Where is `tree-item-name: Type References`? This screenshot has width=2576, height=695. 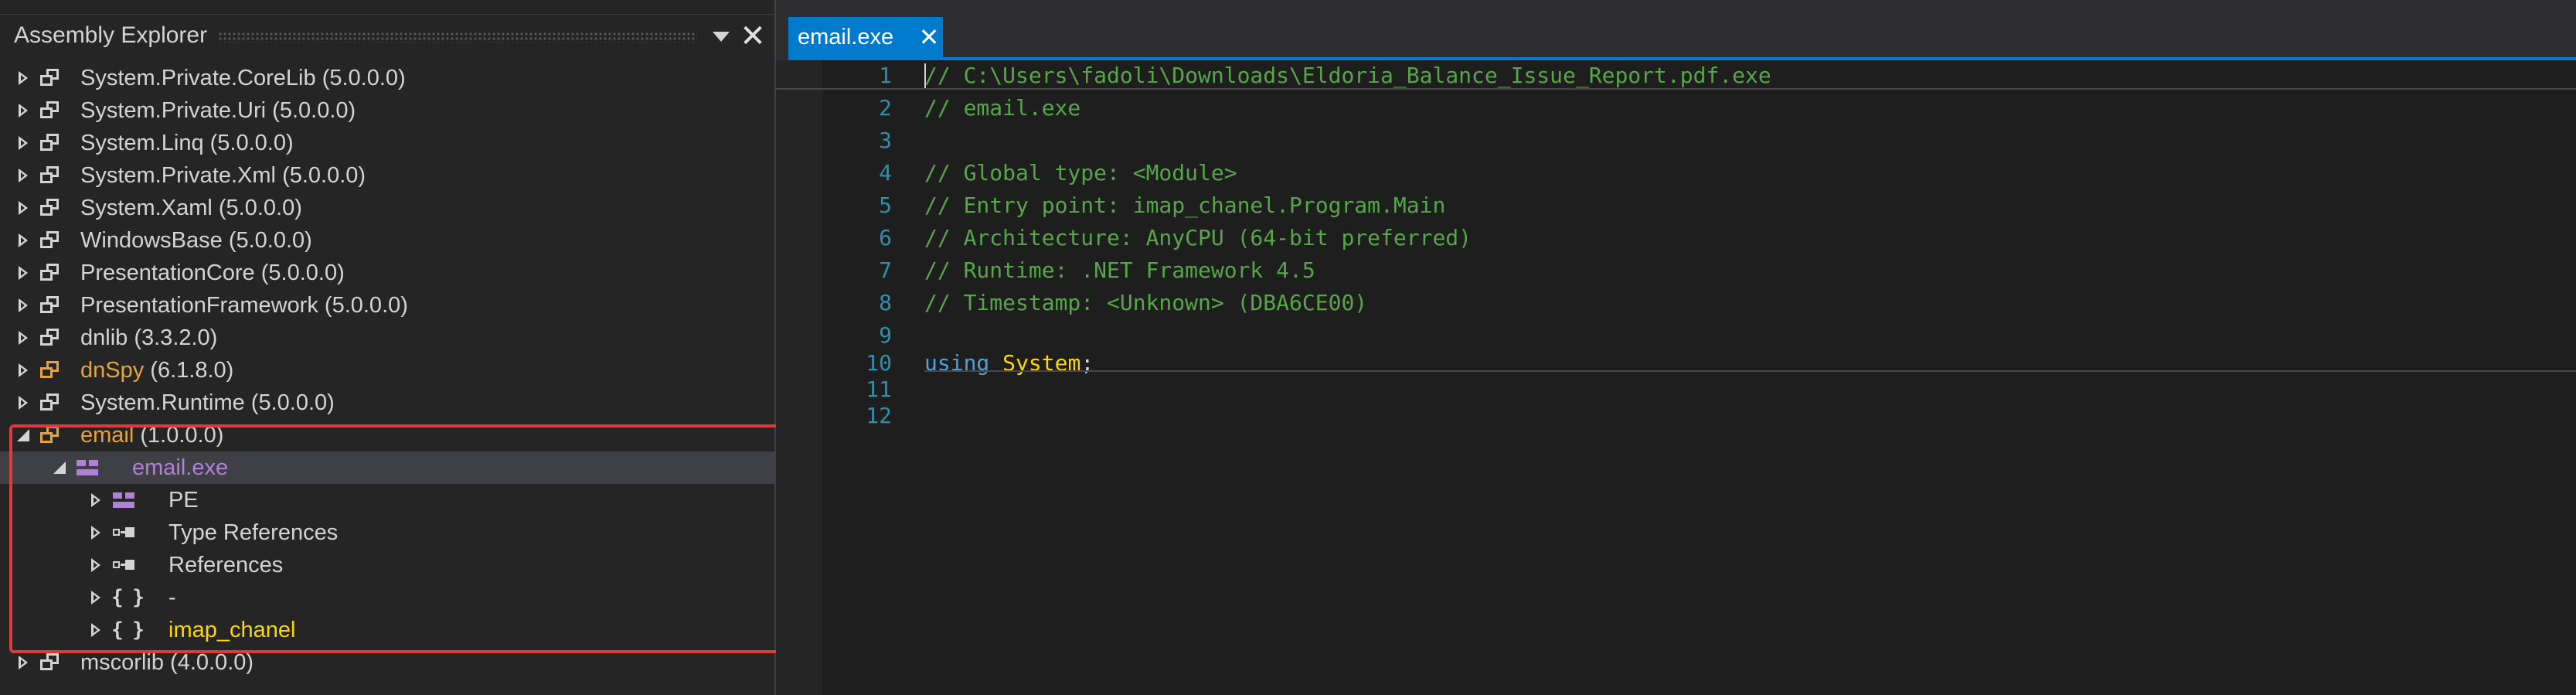
tree-item-name: Type References is located at coordinates (253, 533).